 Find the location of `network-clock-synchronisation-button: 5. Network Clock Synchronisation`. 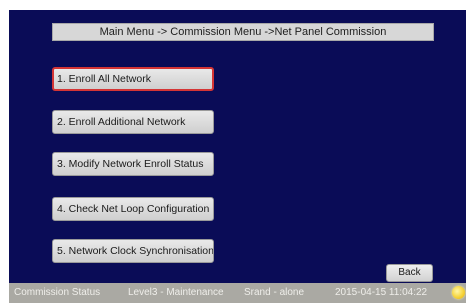

network-clock-synchronisation-button: 5. Network Clock Synchronisation is located at coordinates (133, 251).